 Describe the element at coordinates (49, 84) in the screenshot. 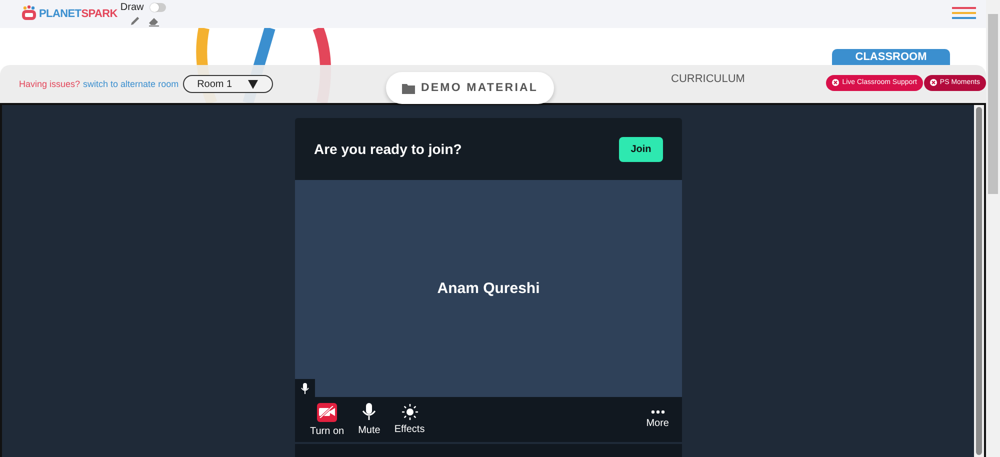

I see `issue-text: Having issues?` at that location.